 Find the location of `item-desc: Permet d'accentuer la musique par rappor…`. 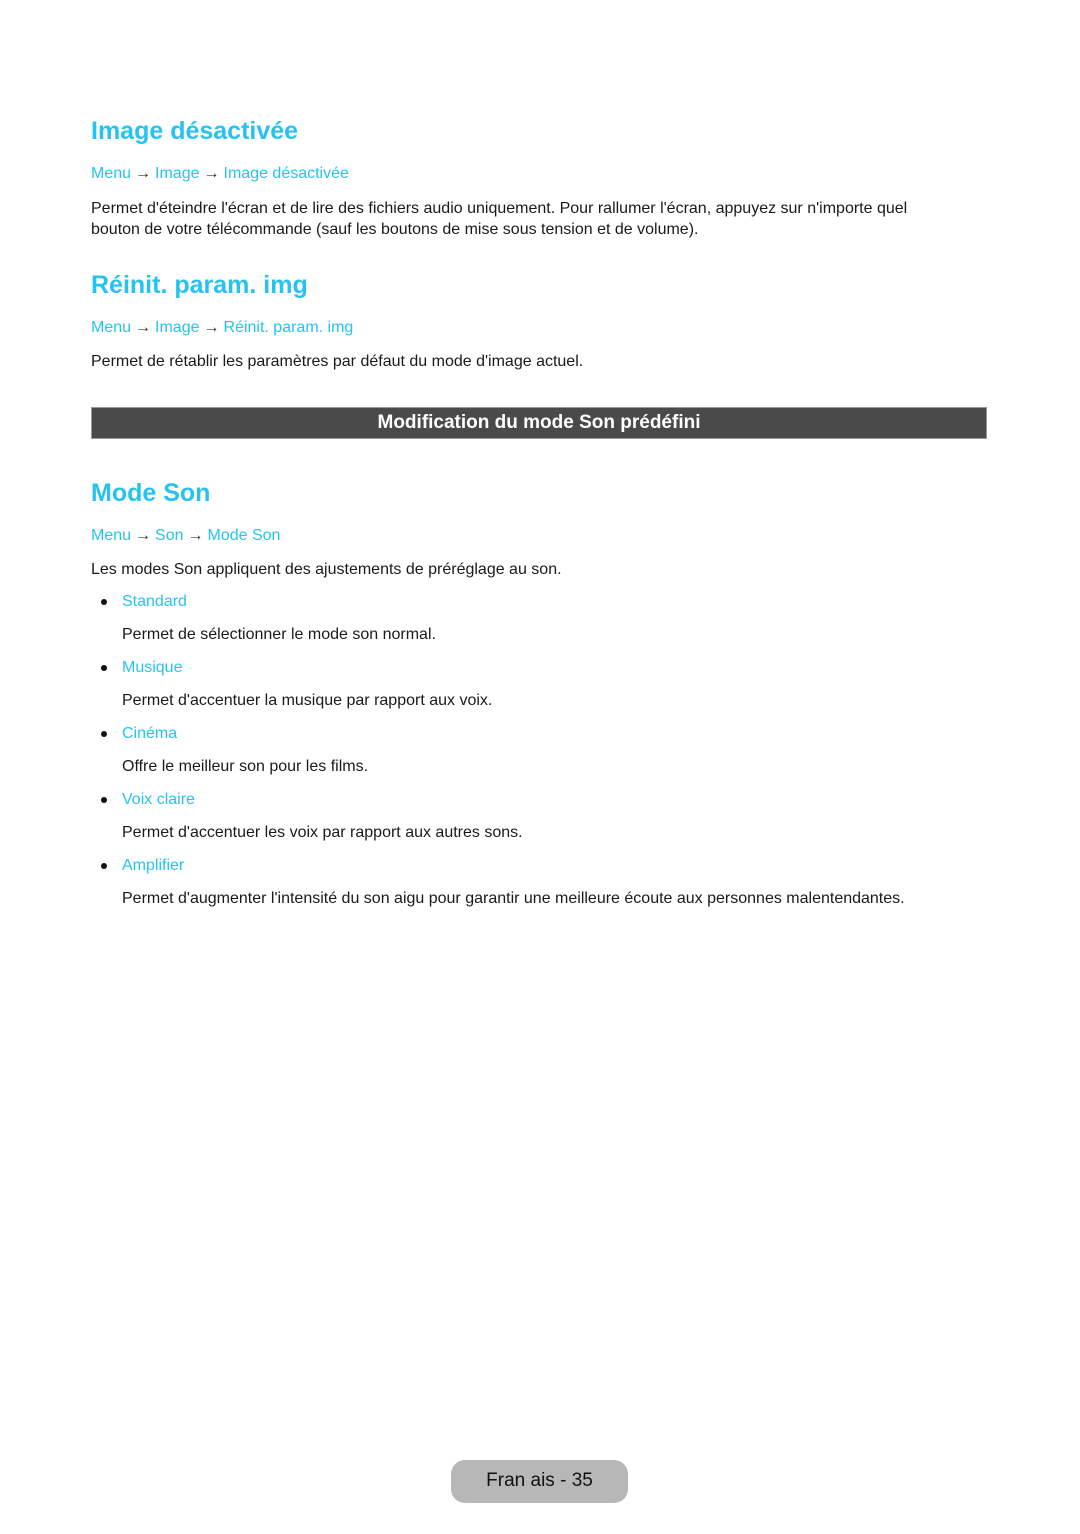

item-desc: Permet d'accentuer la musique par rappor… is located at coordinates (307, 700).